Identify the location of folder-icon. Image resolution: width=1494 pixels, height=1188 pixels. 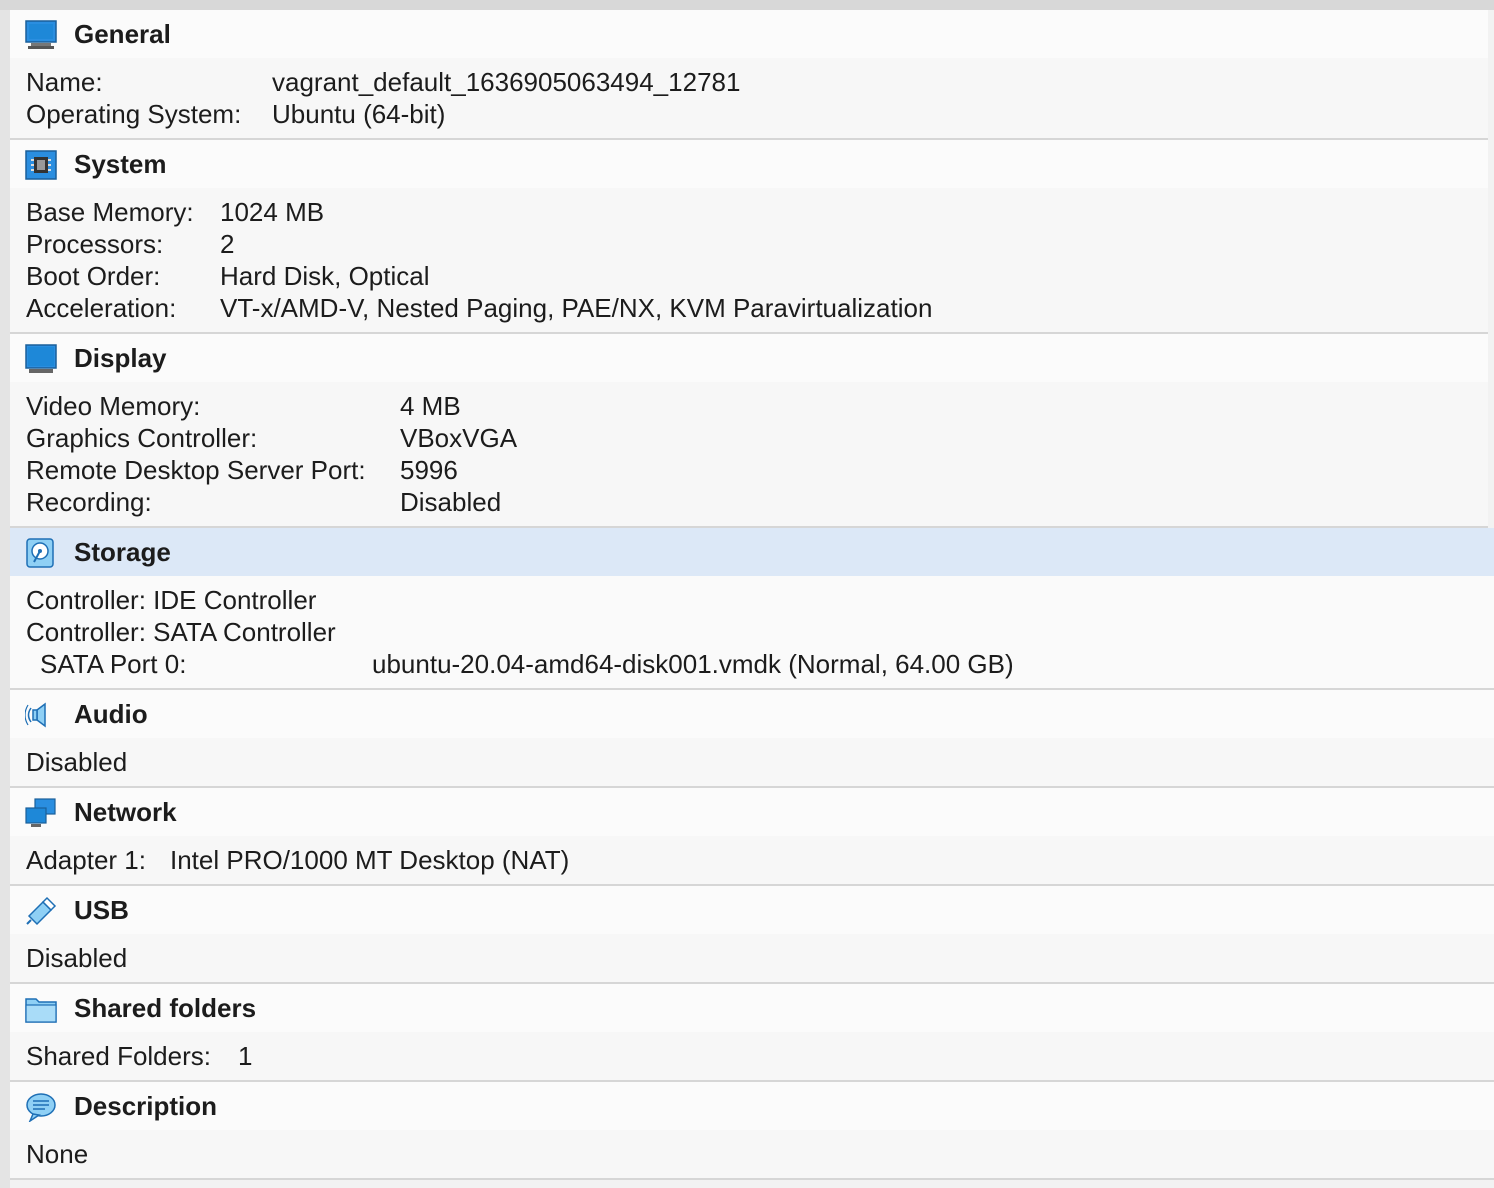
(41, 1010).